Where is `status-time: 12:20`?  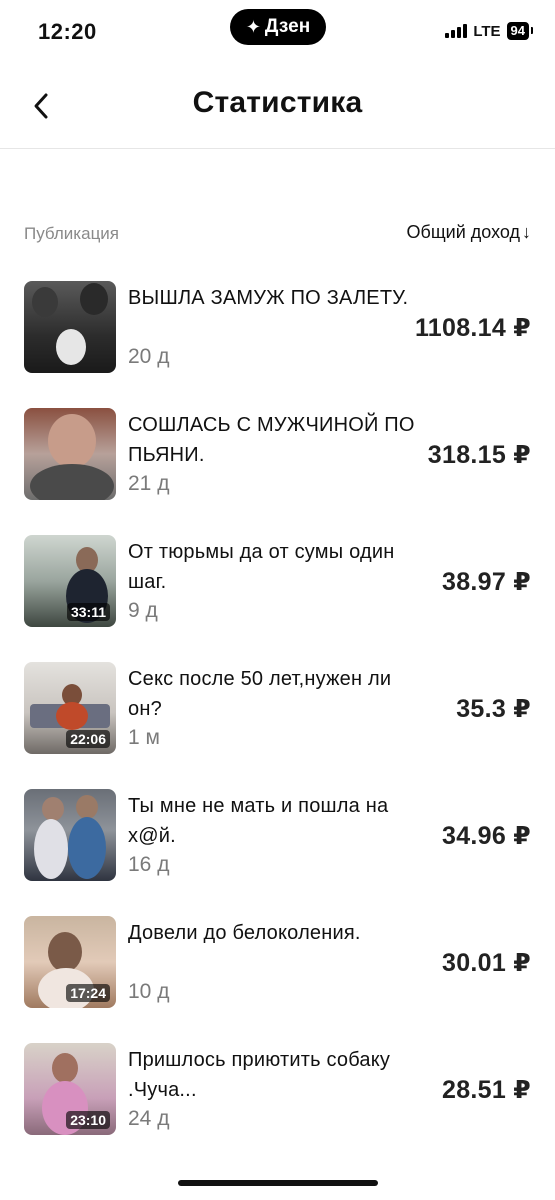 status-time: 12:20 is located at coordinates (67, 31).